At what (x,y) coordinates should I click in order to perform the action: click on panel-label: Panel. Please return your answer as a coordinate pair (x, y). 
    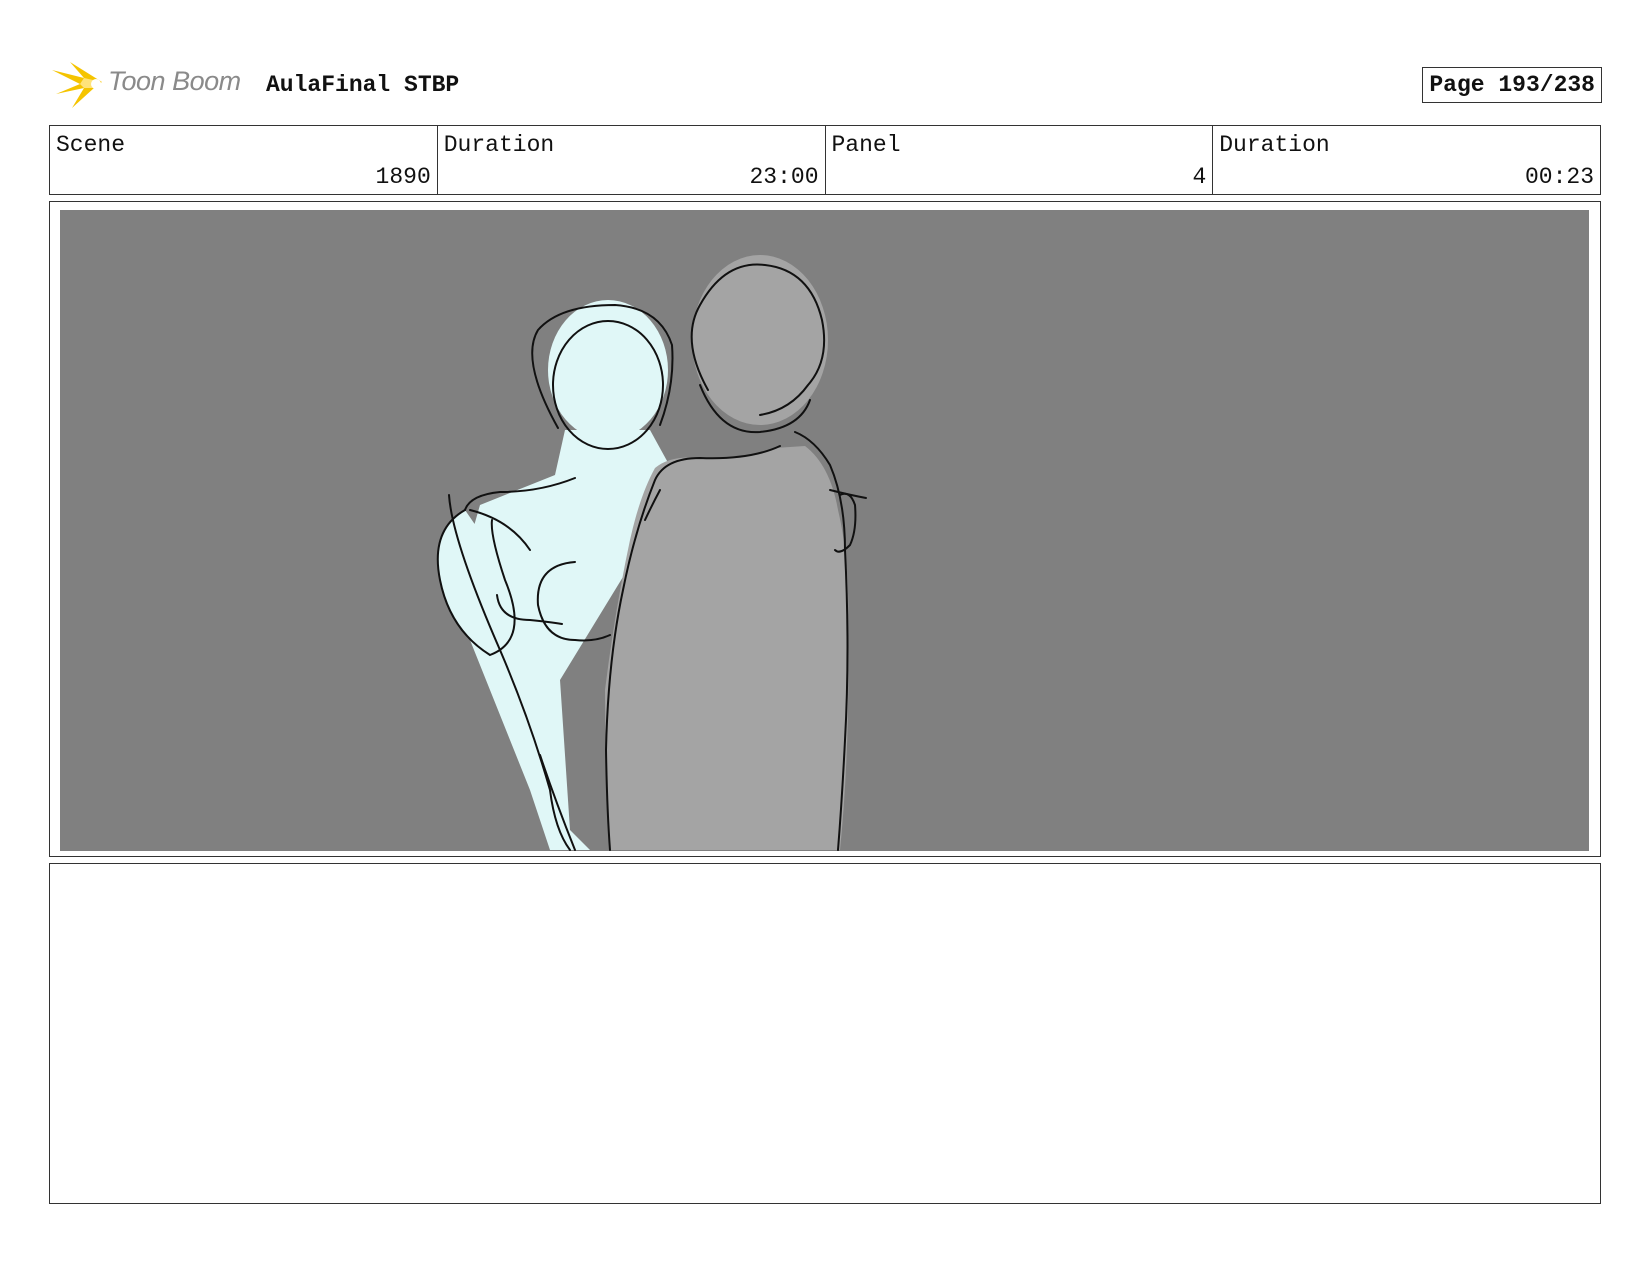
    Looking at the image, I should click on (866, 145).